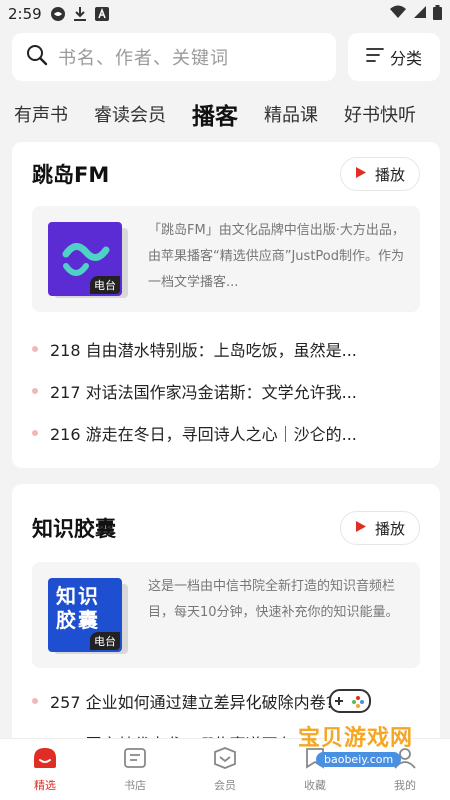 The height and width of the screenshot is (800, 450). Describe the element at coordinates (398, 14) in the screenshot. I see `wifi-icon` at that location.